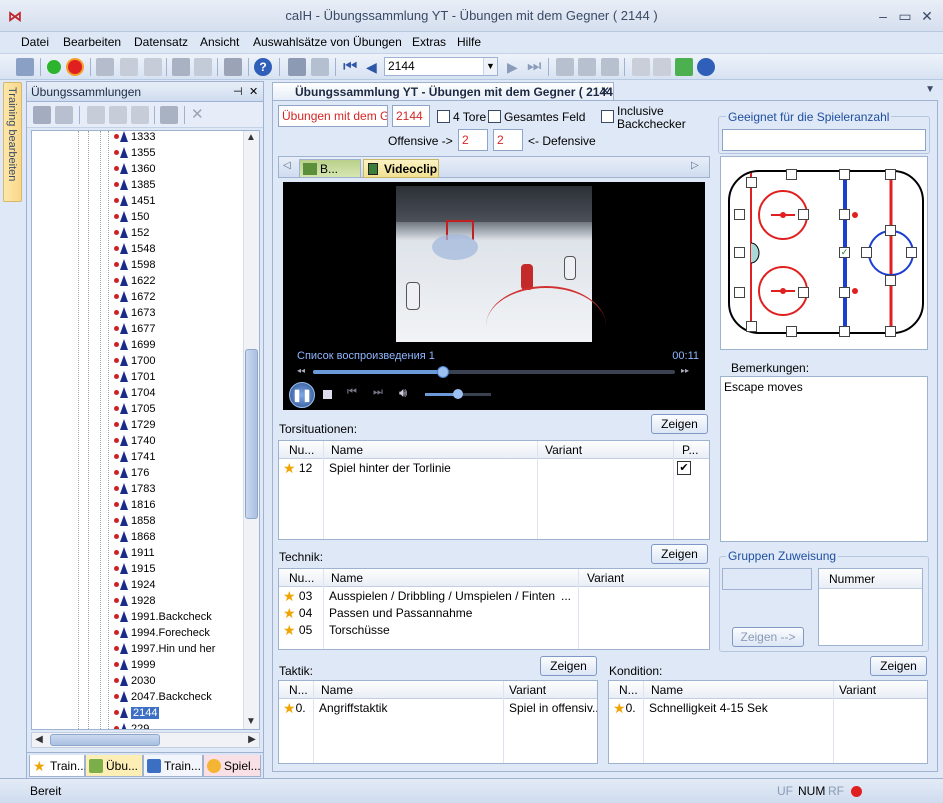 The width and height of the screenshot is (943, 803). I want to click on offensive-count-field: 2, so click(473, 140).